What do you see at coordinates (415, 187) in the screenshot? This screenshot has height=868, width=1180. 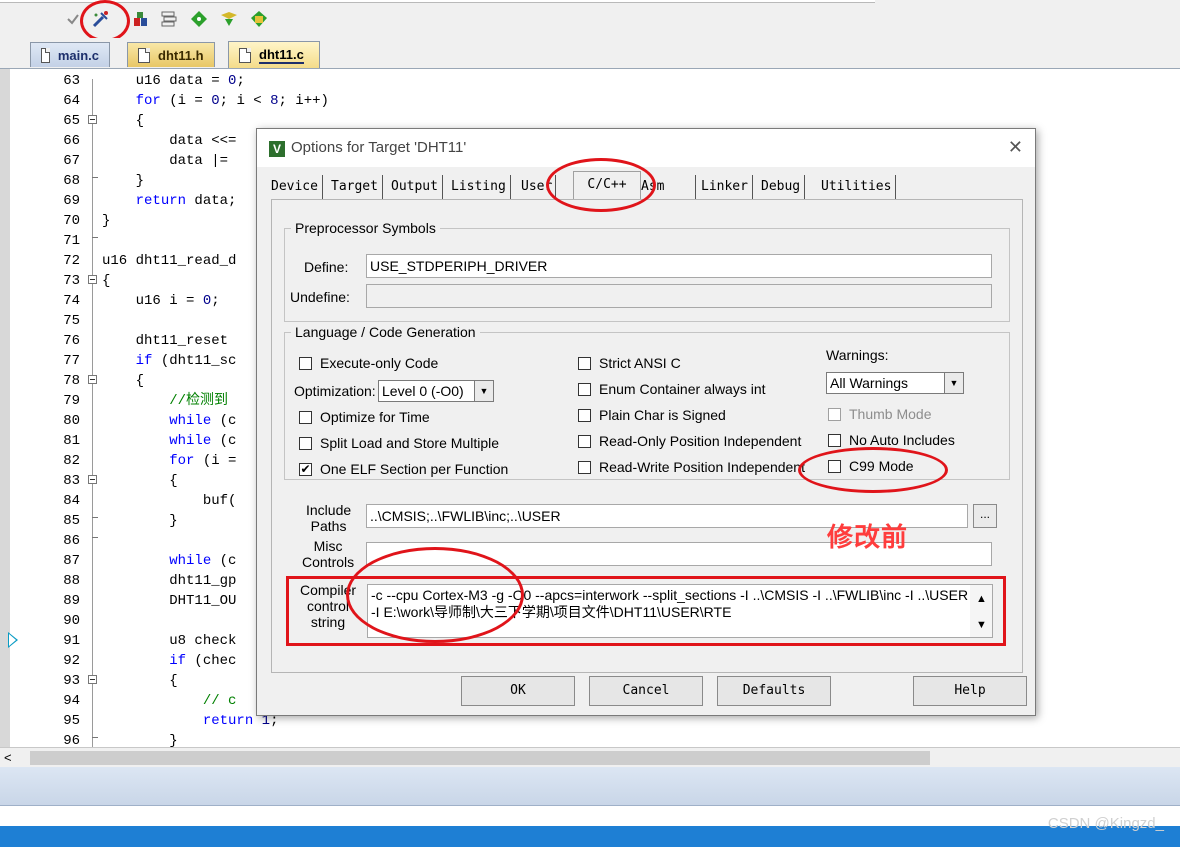 I see `tab-output: Output` at bounding box center [415, 187].